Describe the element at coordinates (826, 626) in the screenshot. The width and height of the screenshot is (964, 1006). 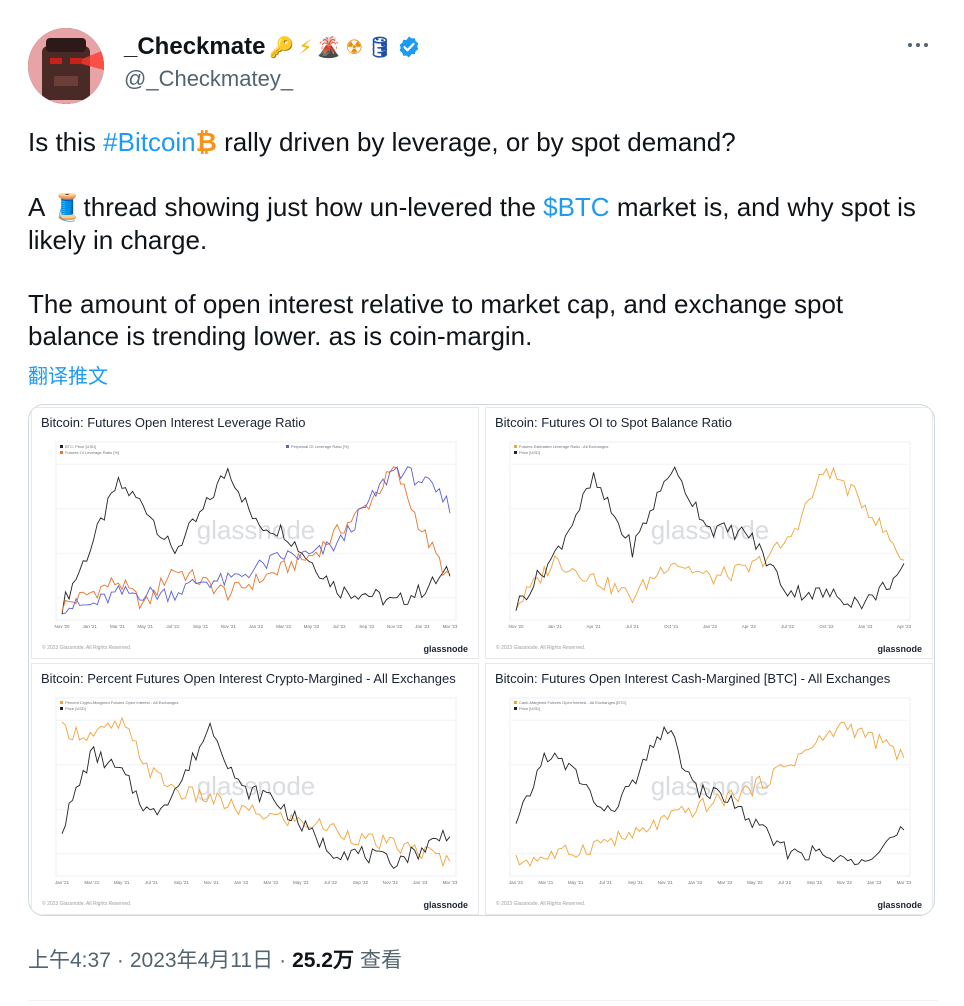
I see `x-tick-label: Oct '22` at that location.